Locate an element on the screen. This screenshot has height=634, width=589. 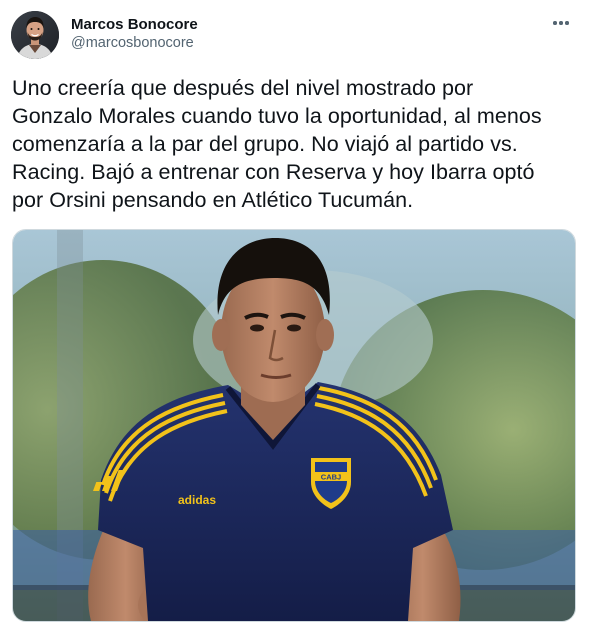
author-handle: @marcosbonocore is located at coordinates (134, 43).